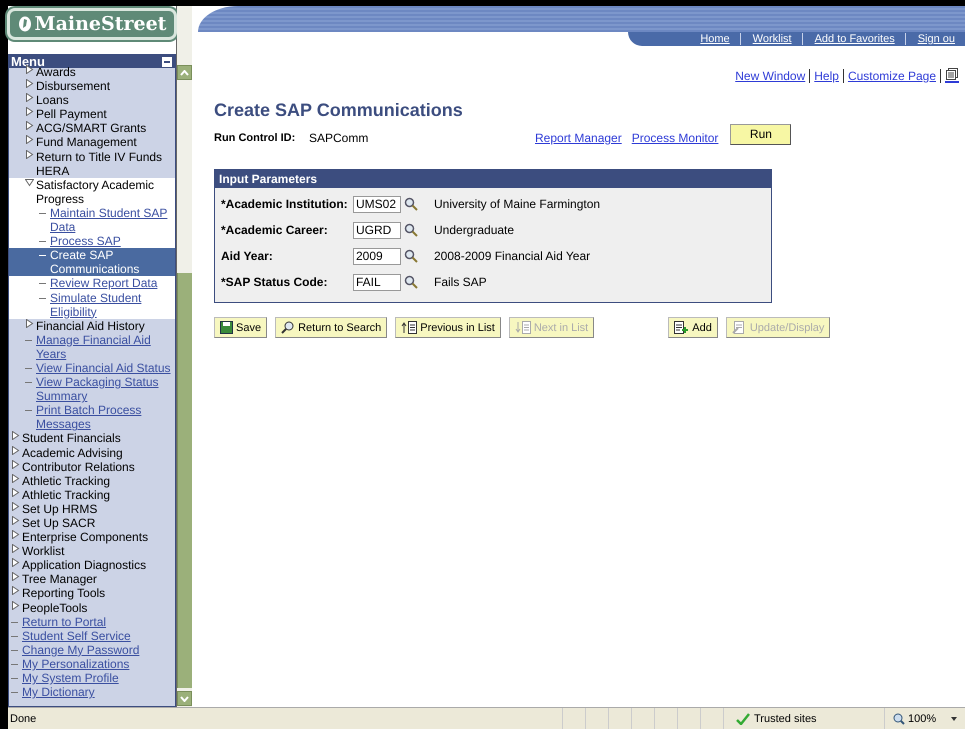 This screenshot has width=965, height=729. I want to click on menu-folder: Financial Aid History, so click(90, 325).